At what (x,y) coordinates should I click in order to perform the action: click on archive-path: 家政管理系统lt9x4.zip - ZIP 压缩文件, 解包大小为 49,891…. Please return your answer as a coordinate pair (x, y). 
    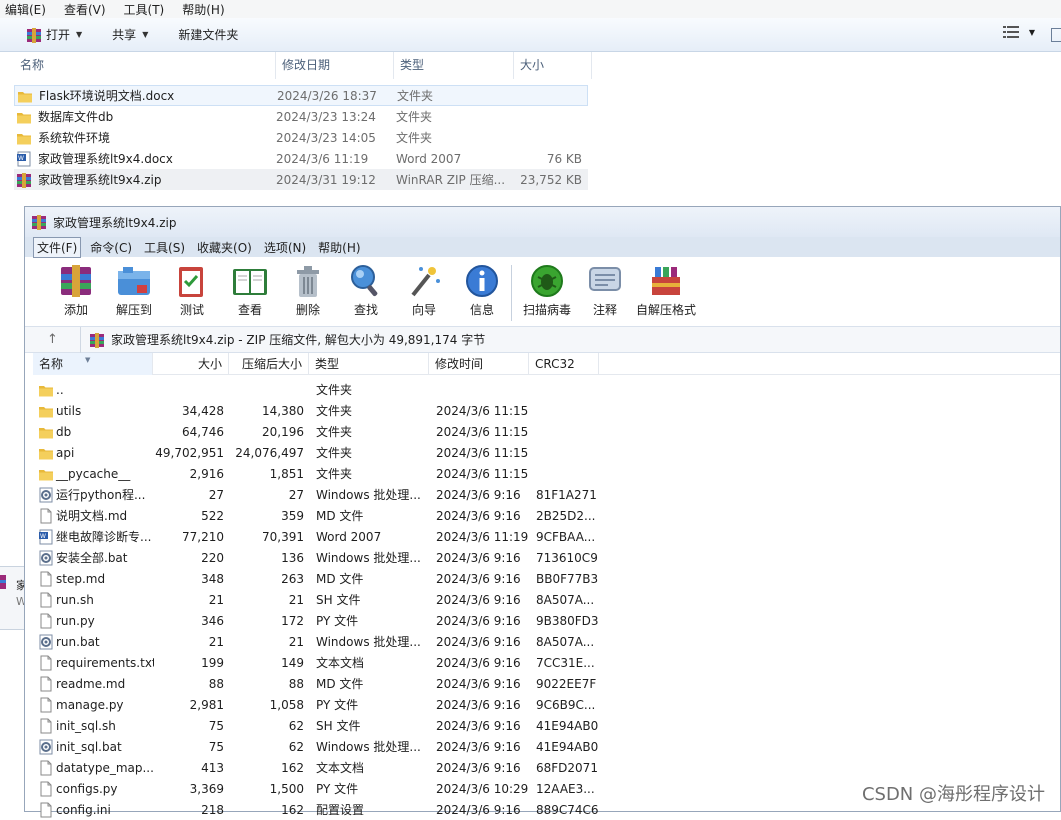
    Looking at the image, I should click on (283, 339).